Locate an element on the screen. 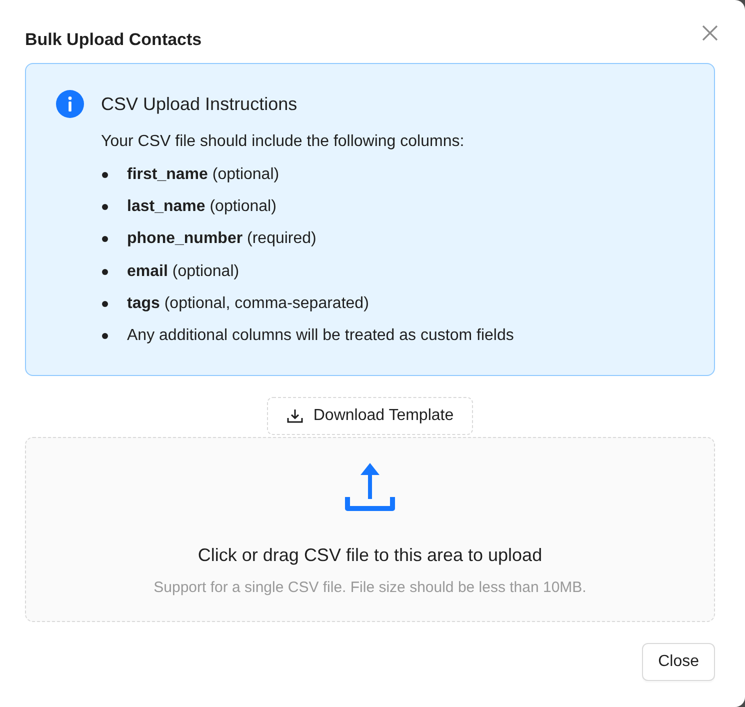 The image size is (745, 707). download-icon is located at coordinates (295, 415).